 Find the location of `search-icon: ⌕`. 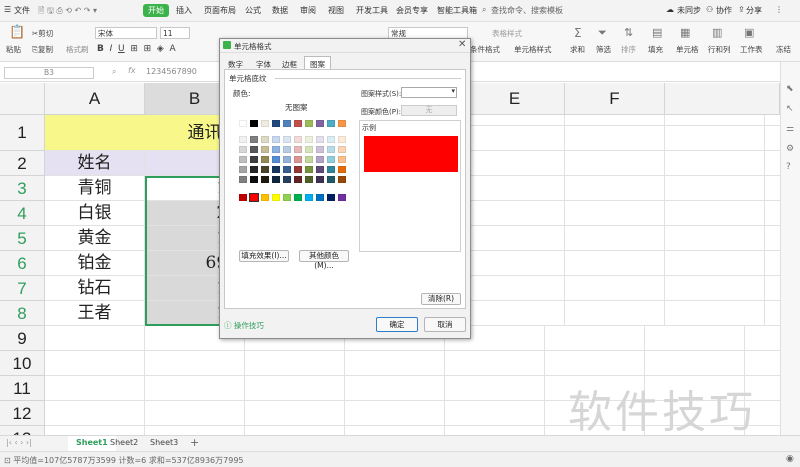

search-icon: ⌕ is located at coordinates (484, 10).